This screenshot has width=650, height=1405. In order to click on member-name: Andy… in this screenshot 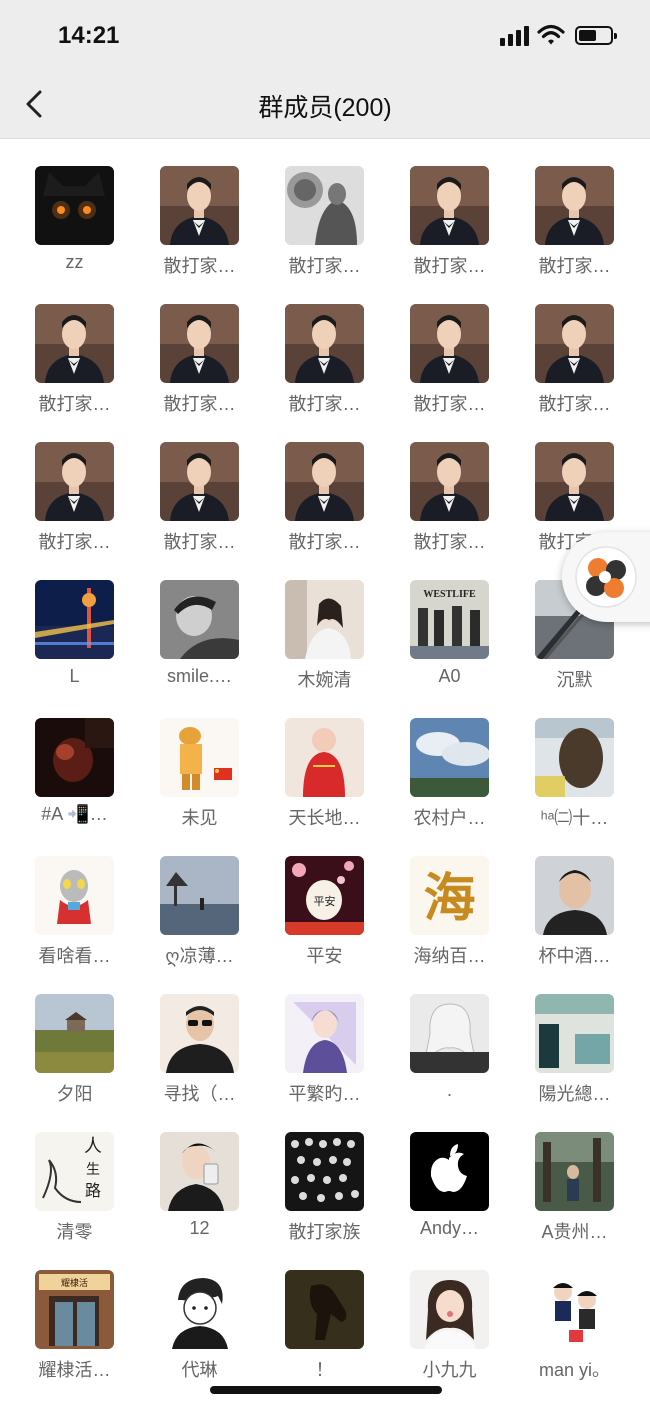, I will do `click(449, 1228)`.